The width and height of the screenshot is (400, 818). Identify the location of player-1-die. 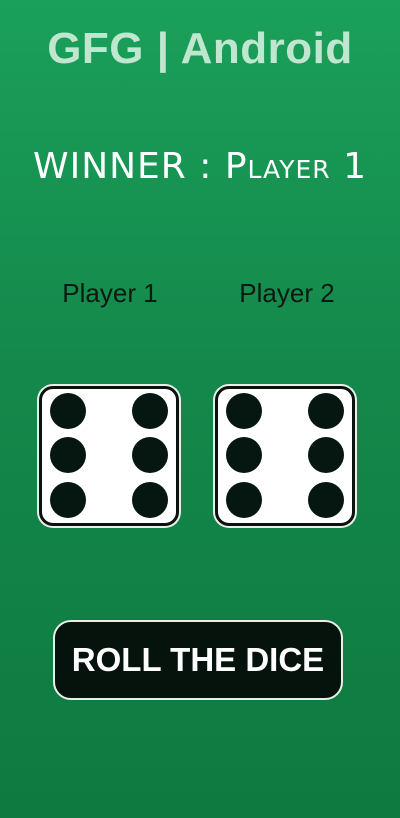
(109, 456).